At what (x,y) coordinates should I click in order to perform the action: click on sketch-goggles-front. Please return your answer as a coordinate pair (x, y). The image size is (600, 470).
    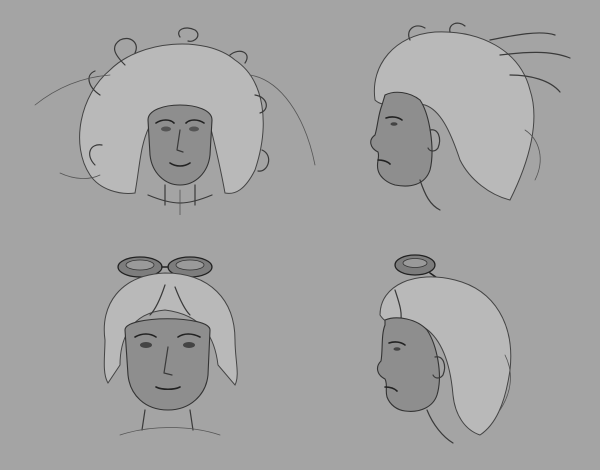
    Looking at the image, I should click on (175, 350).